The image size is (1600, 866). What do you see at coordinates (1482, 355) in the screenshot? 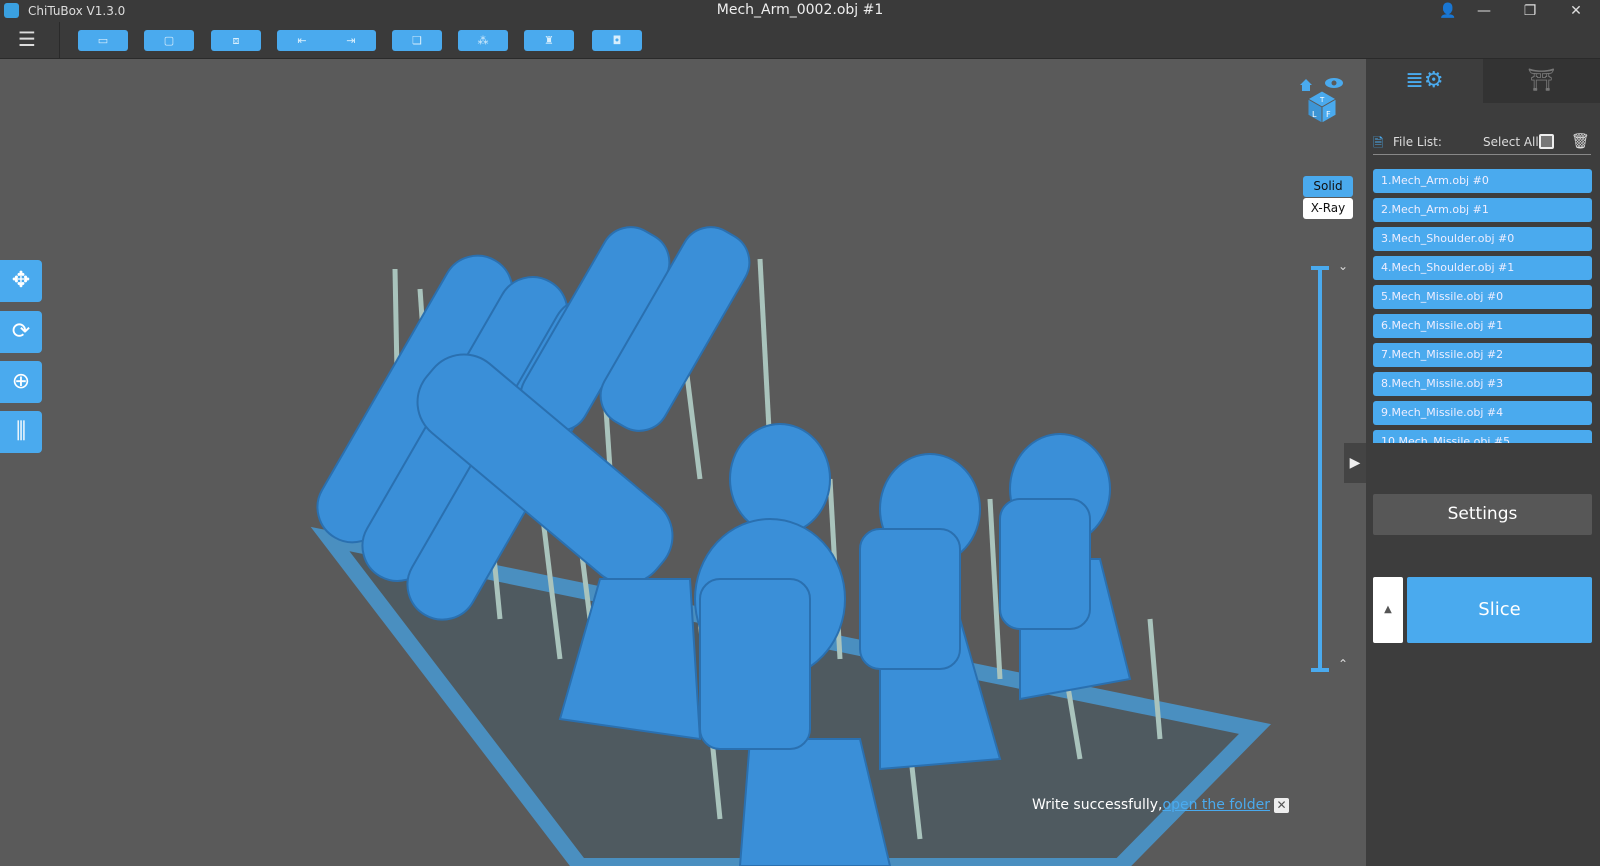
I see `list-item: 7.Mech_Missile.obj #2` at bounding box center [1482, 355].